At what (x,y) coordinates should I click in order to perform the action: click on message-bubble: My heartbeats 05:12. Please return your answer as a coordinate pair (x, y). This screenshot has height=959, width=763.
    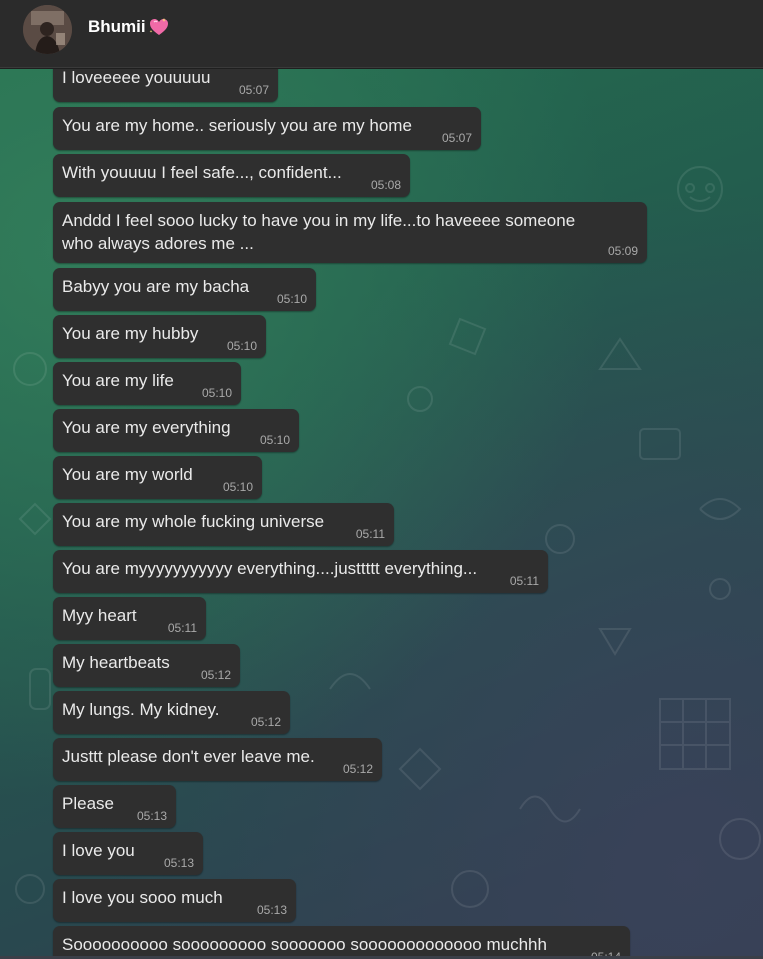
    Looking at the image, I should click on (146, 665).